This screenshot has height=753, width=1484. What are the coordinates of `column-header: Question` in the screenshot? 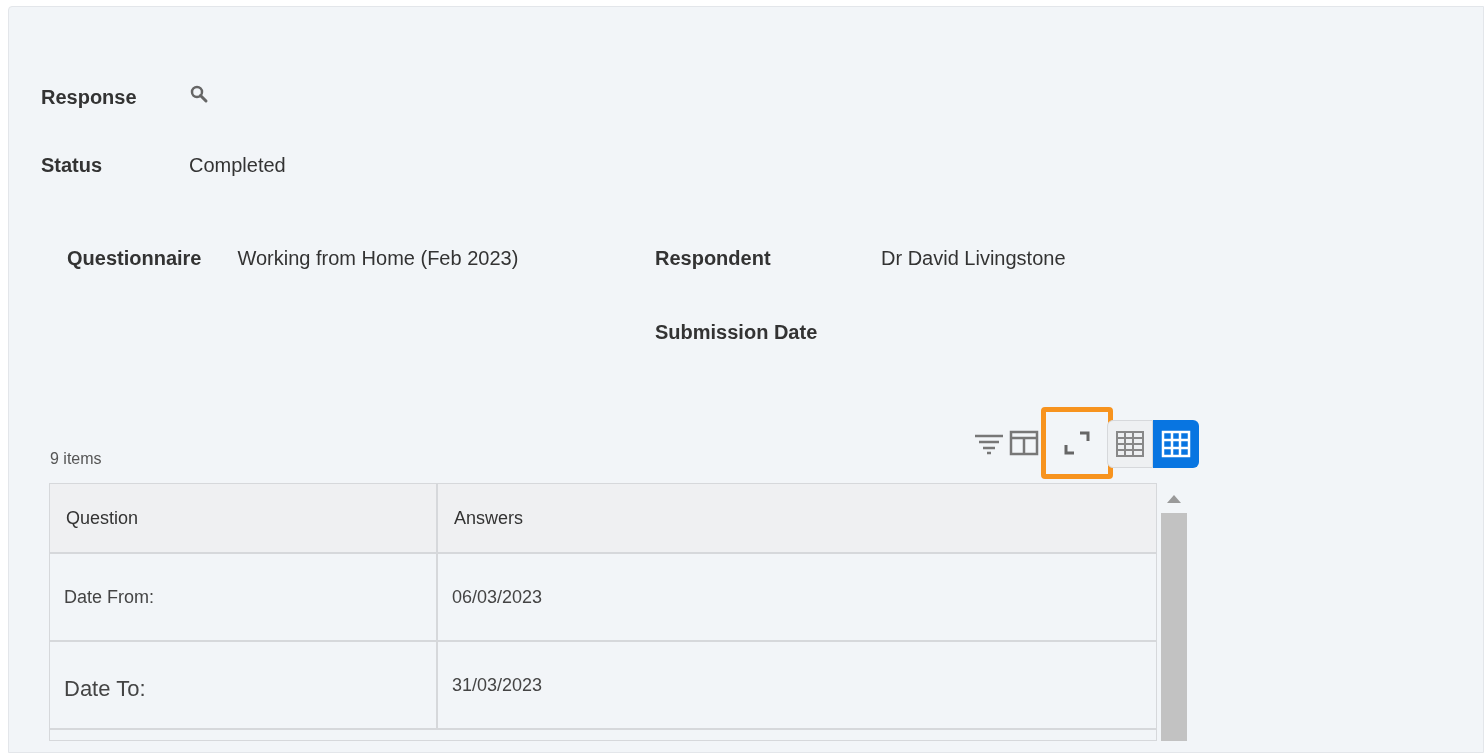 It's located at (244, 518).